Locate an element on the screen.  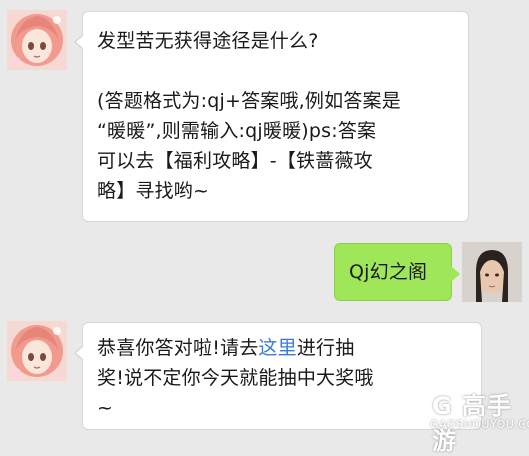
bot-avatar is located at coordinates (37, 40).